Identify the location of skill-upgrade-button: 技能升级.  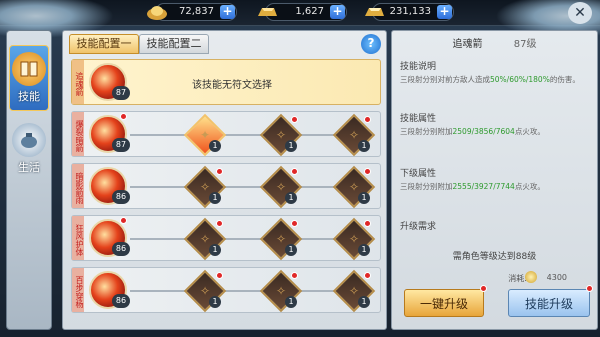
(549, 303).